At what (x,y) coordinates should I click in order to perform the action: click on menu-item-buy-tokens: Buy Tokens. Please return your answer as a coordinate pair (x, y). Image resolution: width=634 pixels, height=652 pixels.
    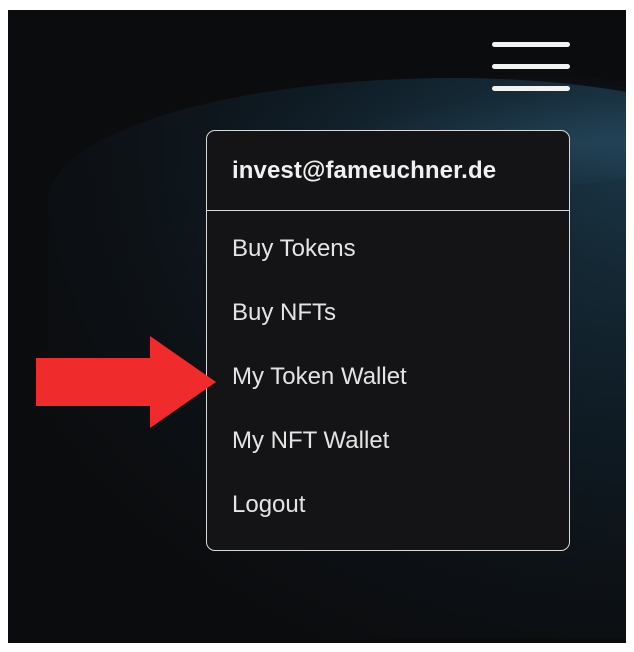
    Looking at the image, I should click on (388, 249).